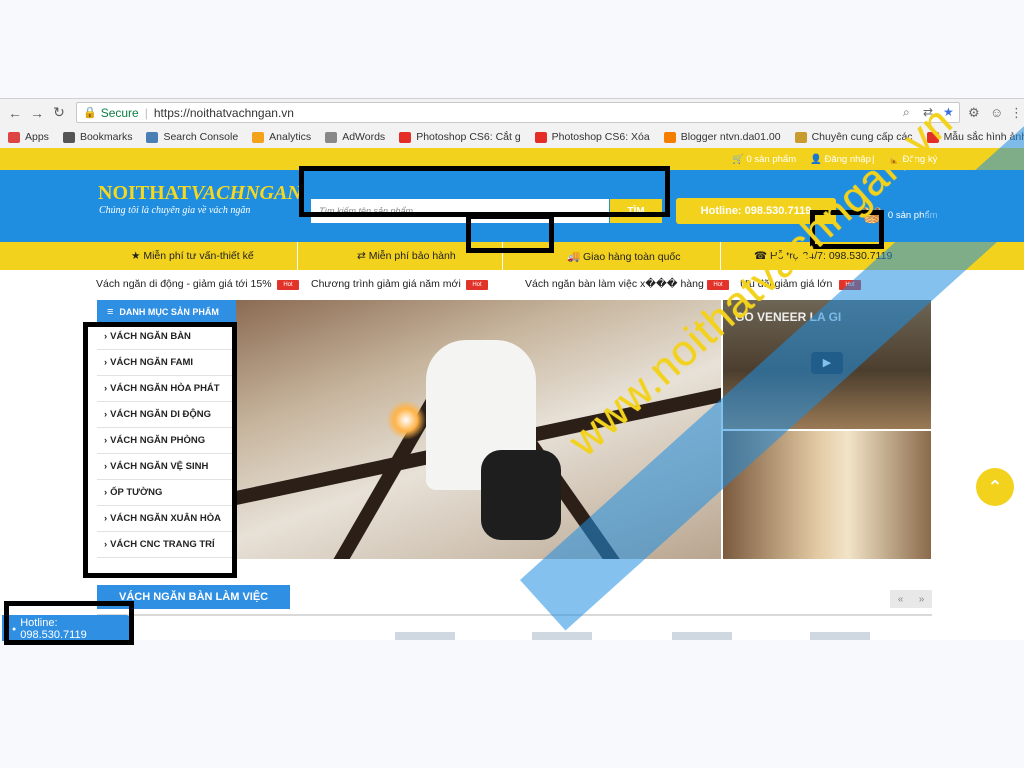 This screenshot has width=1024, height=768. I want to click on bookmark-item: Photoshop CS6: Xóa, so click(592, 137).